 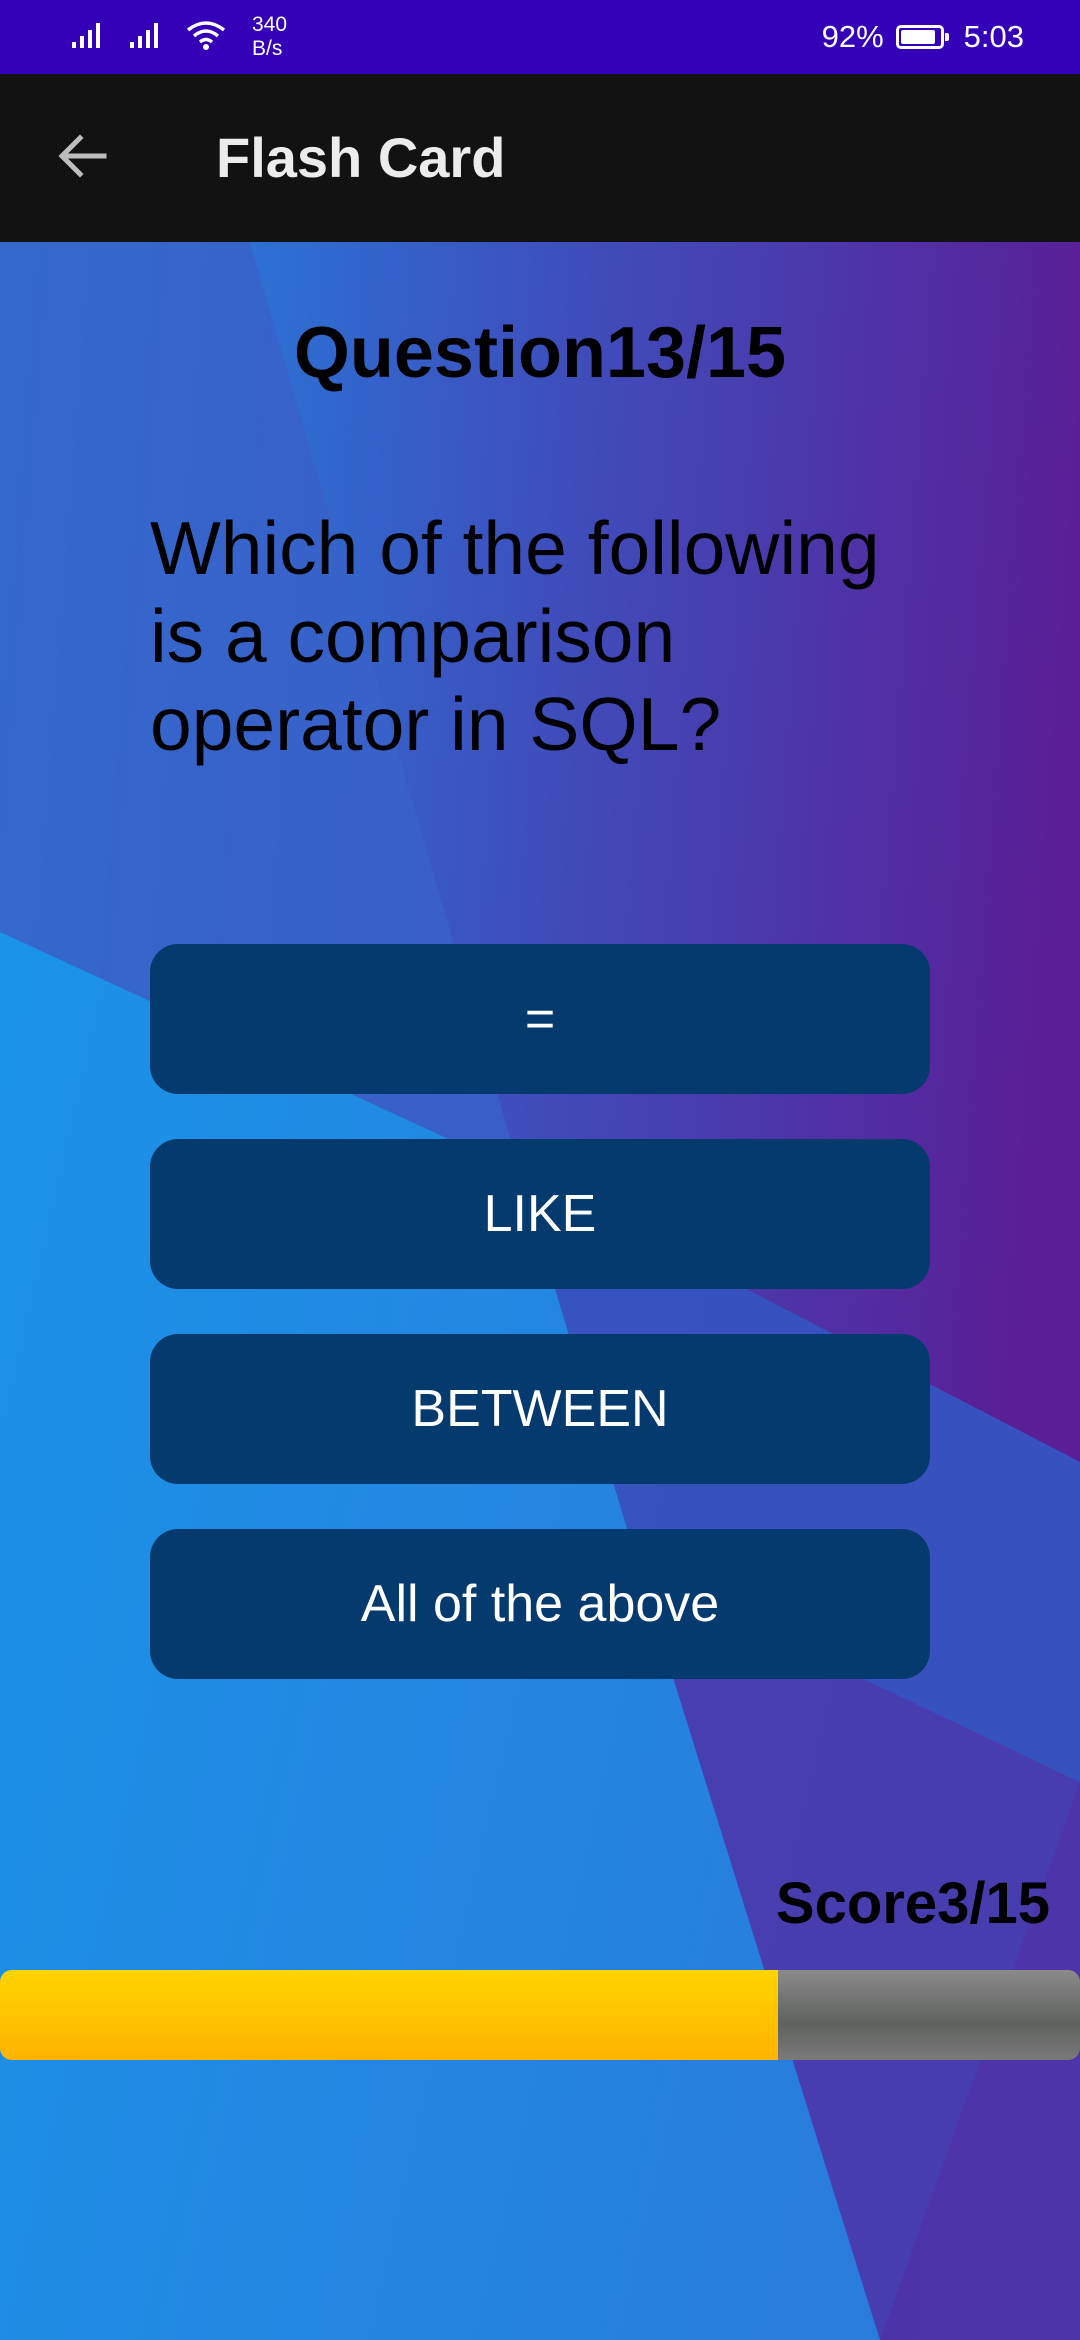 I want to click on score-label: Score3/15, so click(x=912, y=1903).